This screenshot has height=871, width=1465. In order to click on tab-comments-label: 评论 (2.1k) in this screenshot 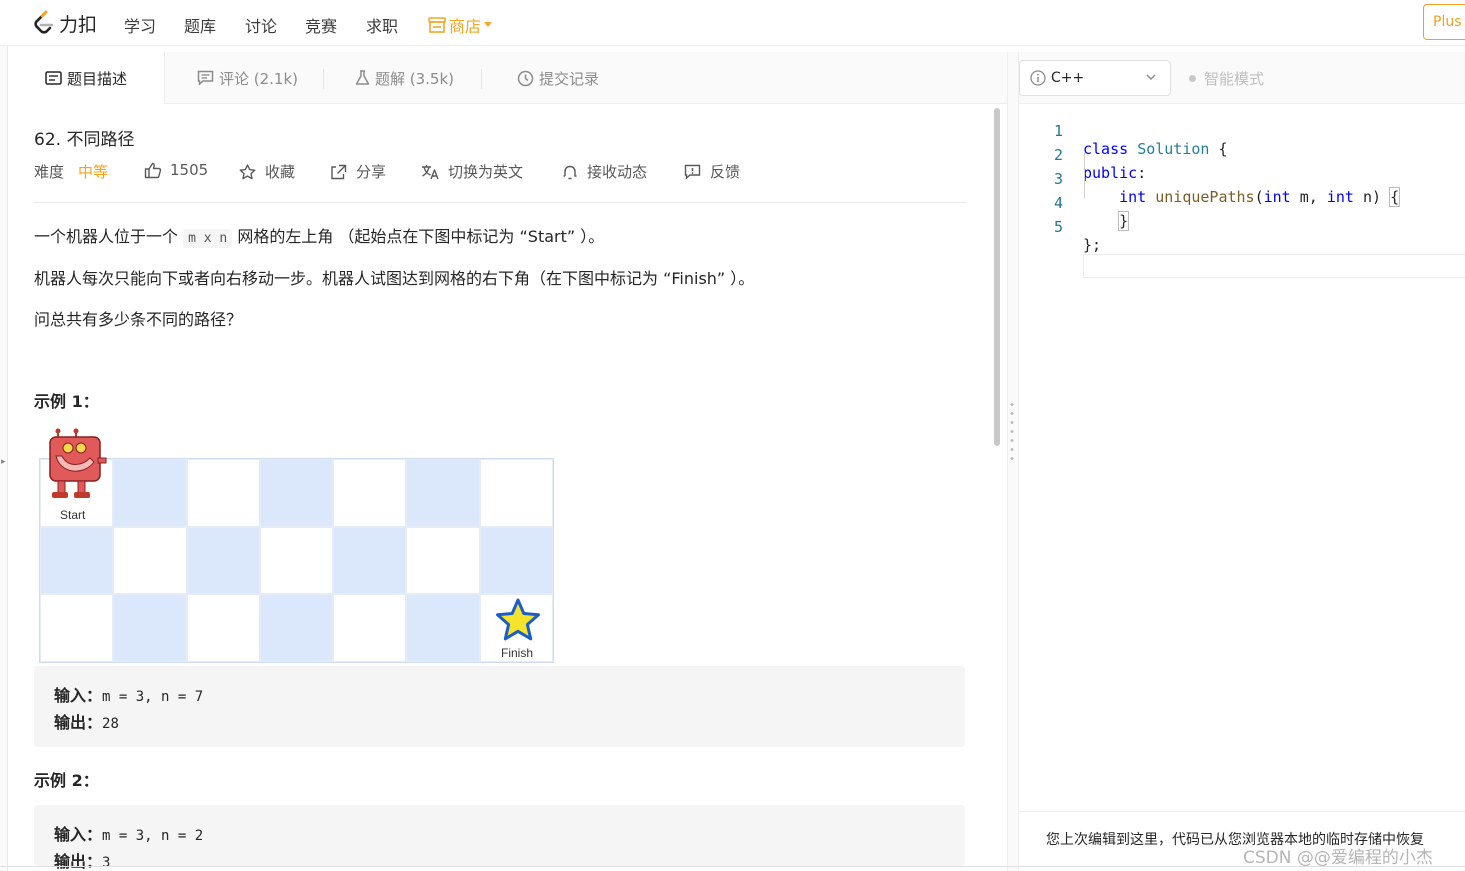, I will do `click(259, 78)`.